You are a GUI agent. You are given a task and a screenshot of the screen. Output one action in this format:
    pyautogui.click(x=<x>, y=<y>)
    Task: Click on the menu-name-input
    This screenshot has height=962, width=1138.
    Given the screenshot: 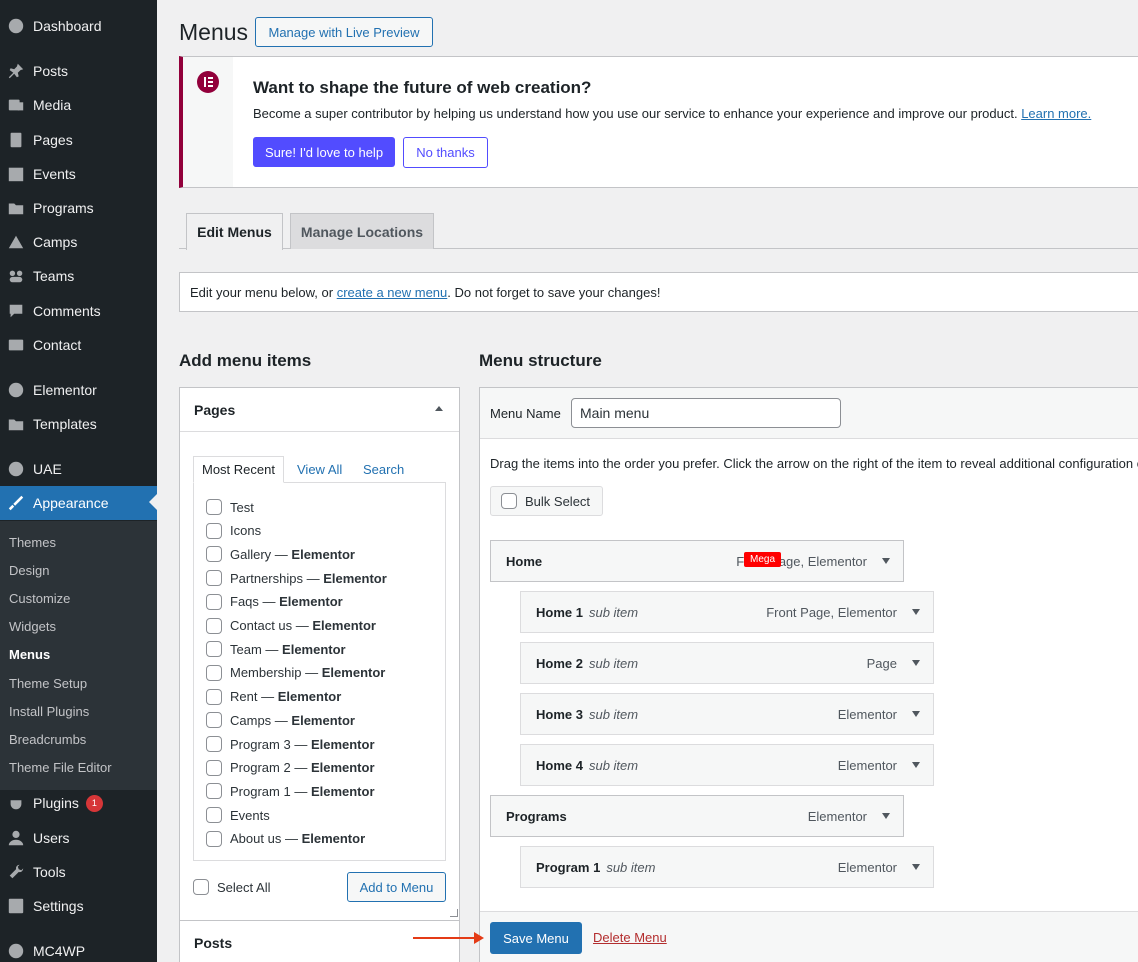 What is the action you would take?
    pyautogui.click(x=706, y=413)
    